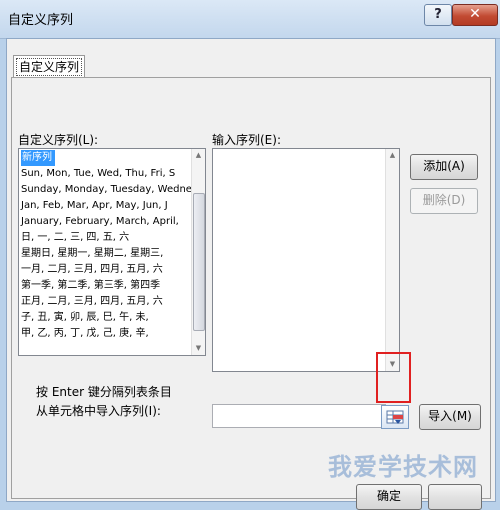 The image size is (500, 510). I want to click on tab-custom-lists: 自定义序列, so click(49, 66).